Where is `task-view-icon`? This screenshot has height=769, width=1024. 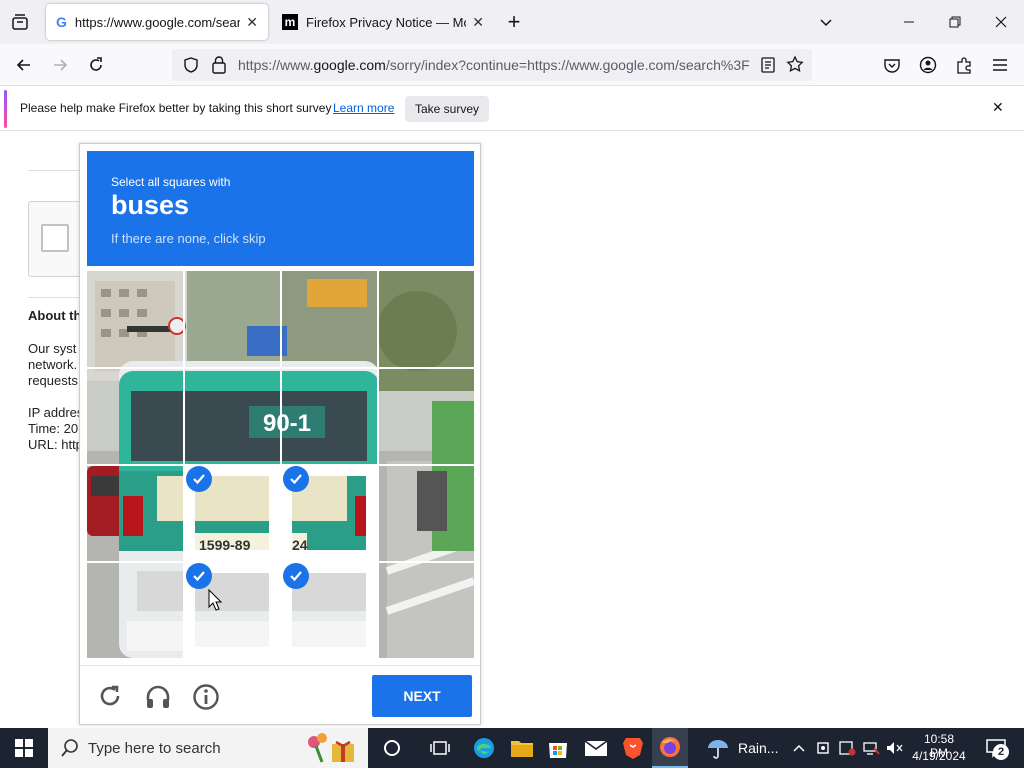
task-view-icon is located at coordinates (440, 748).